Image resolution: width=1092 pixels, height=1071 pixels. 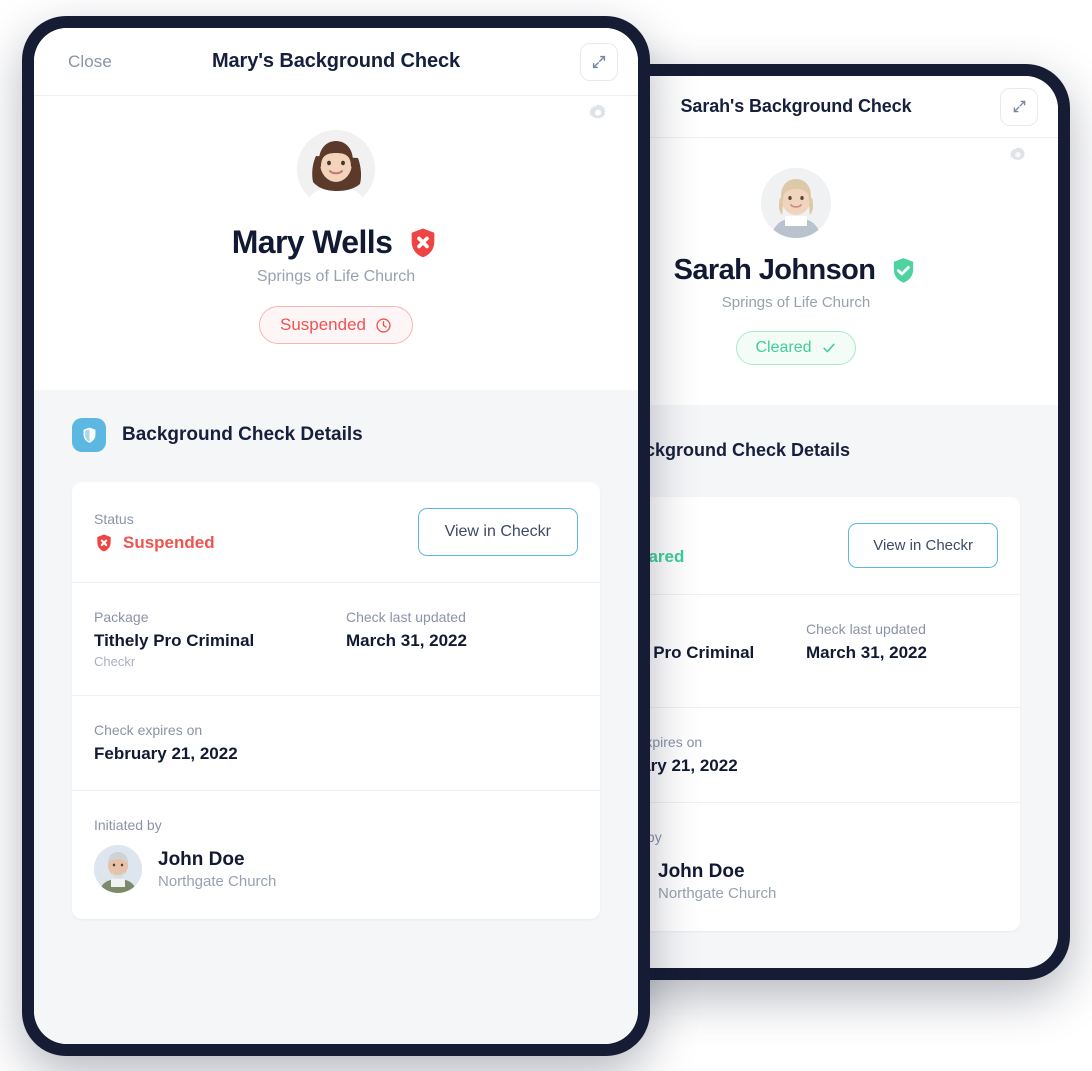 I want to click on front-status-badge-label: Suspended, so click(x=323, y=324).